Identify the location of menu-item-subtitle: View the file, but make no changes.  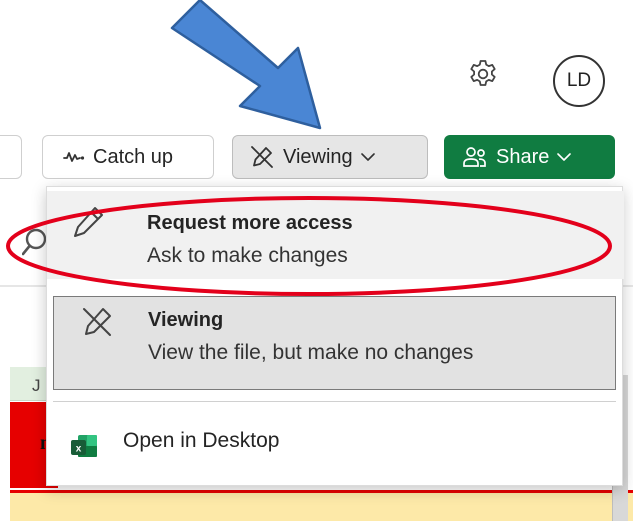
(311, 352).